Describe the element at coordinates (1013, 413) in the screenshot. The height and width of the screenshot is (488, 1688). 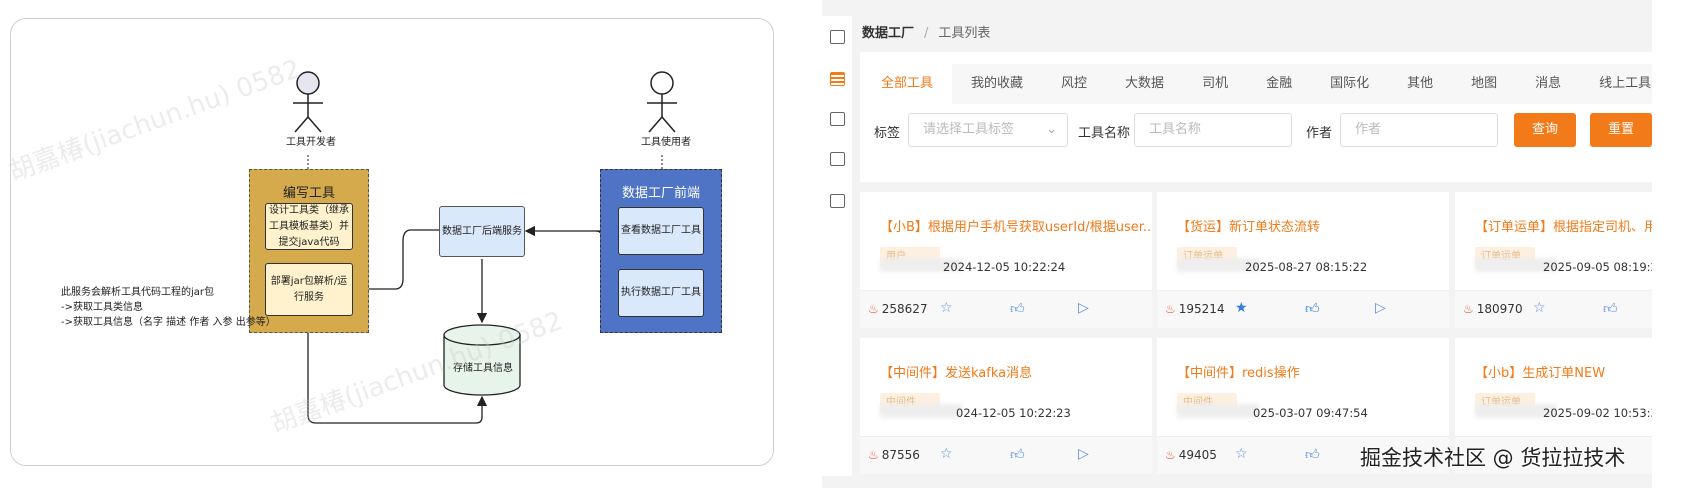
I see `card-time: 024-12-05 10:22:23` at that location.